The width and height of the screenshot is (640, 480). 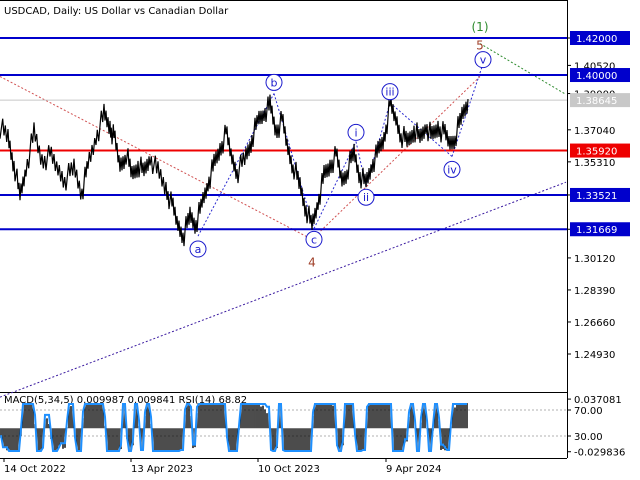 I want to click on wave-label-0: (1), so click(x=480, y=27).